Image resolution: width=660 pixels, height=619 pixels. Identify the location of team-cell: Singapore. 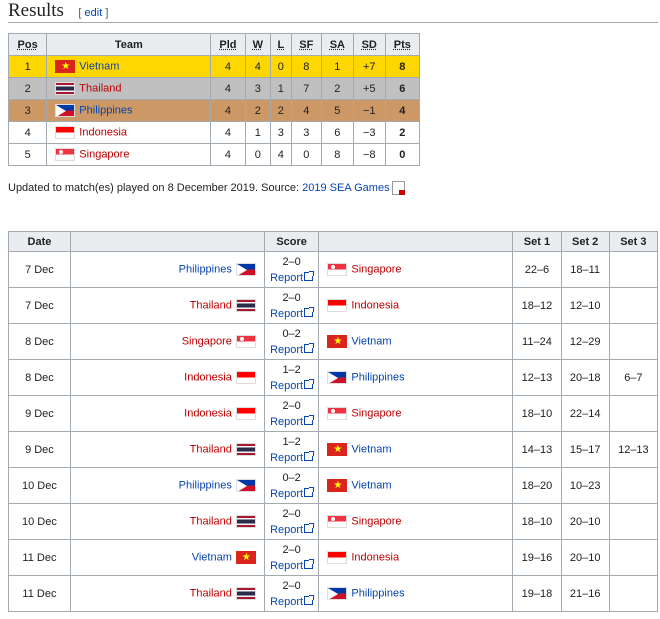
(129, 154).